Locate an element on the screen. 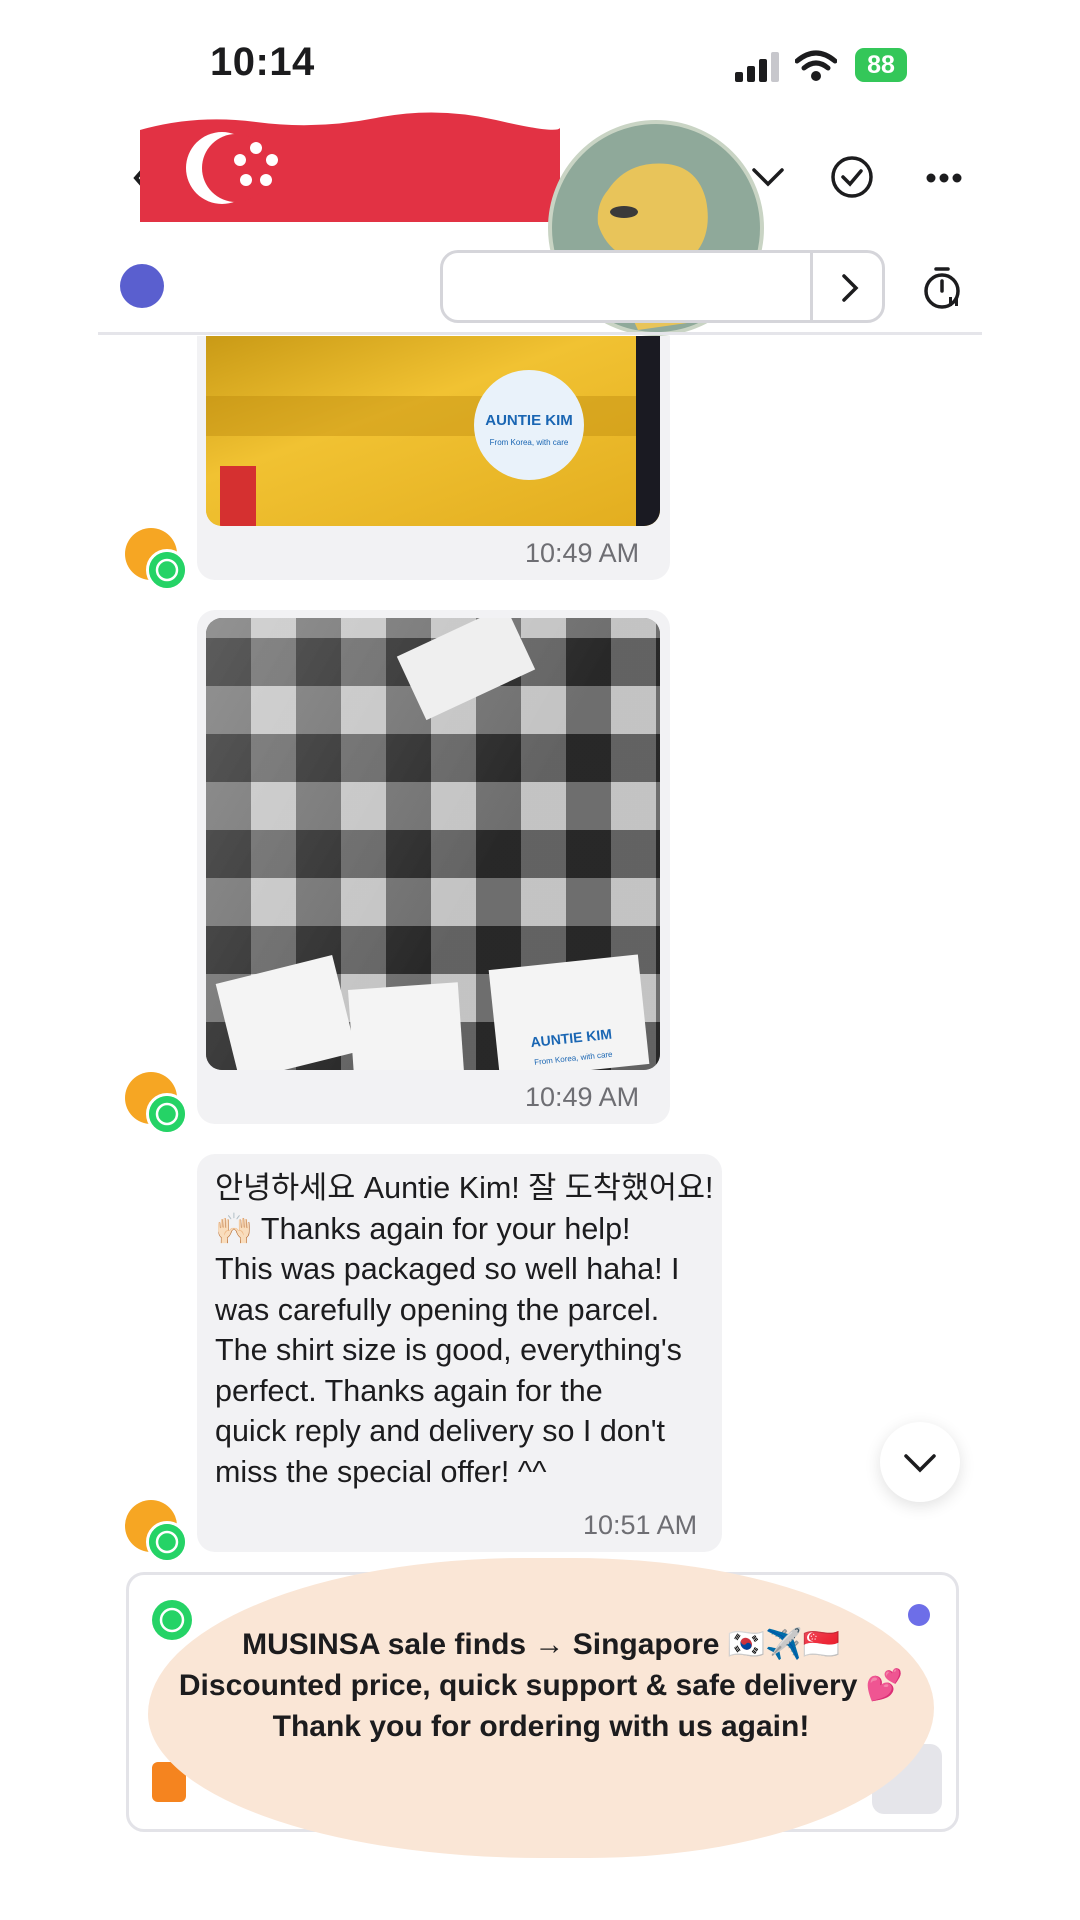 The height and width of the screenshot is (1920, 1080). promo-line: MUSINSA sale finds → Singapore 🇰🇷✈️🇸🇬 is located at coordinates (541, 1644).